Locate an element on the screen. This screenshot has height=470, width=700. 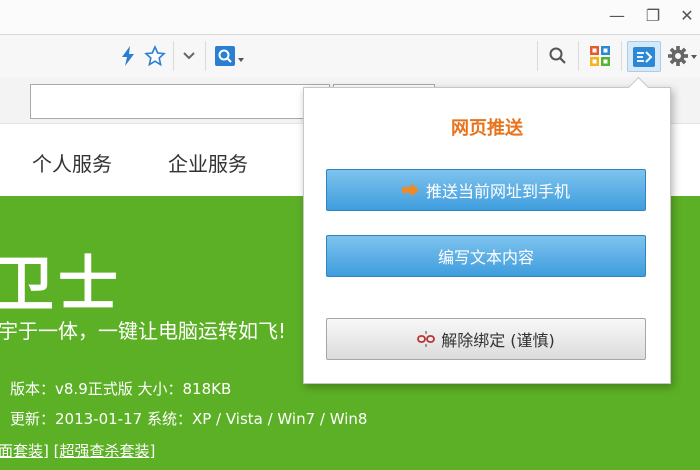
close-button: ✕ is located at coordinates (687, 16).